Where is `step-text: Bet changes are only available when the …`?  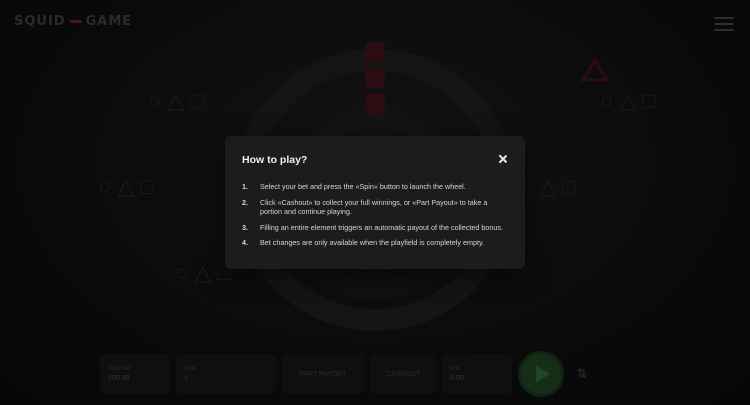
step-text: Bet changes are only available when the … is located at coordinates (372, 242).